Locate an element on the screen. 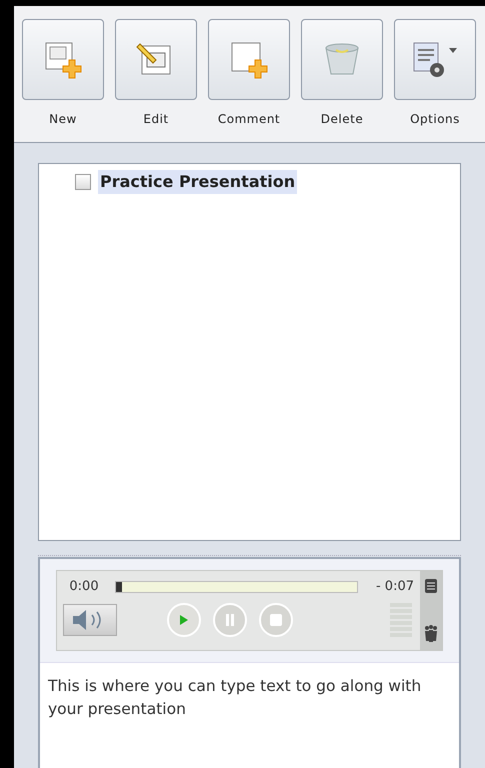  elapsed-time: 0:00 is located at coordinates (84, 587).